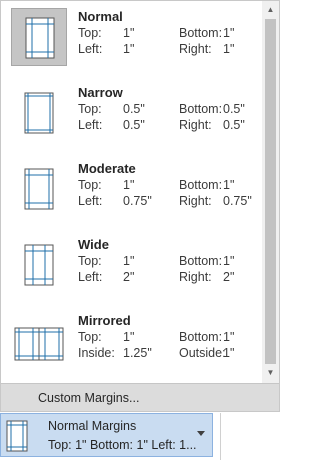  Describe the element at coordinates (93, 244) in the screenshot. I see `preset-name: Wide` at that location.